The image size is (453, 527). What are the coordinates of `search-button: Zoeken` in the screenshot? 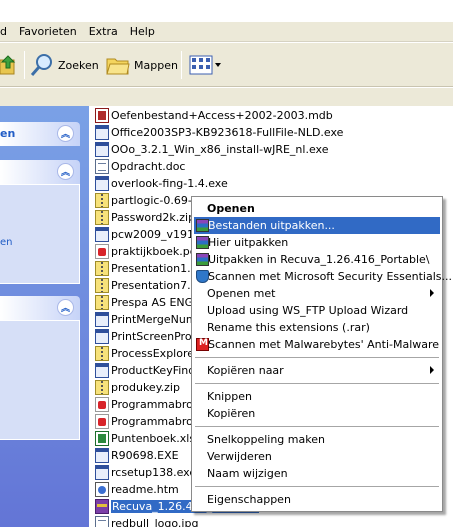 It's located at (64, 65).